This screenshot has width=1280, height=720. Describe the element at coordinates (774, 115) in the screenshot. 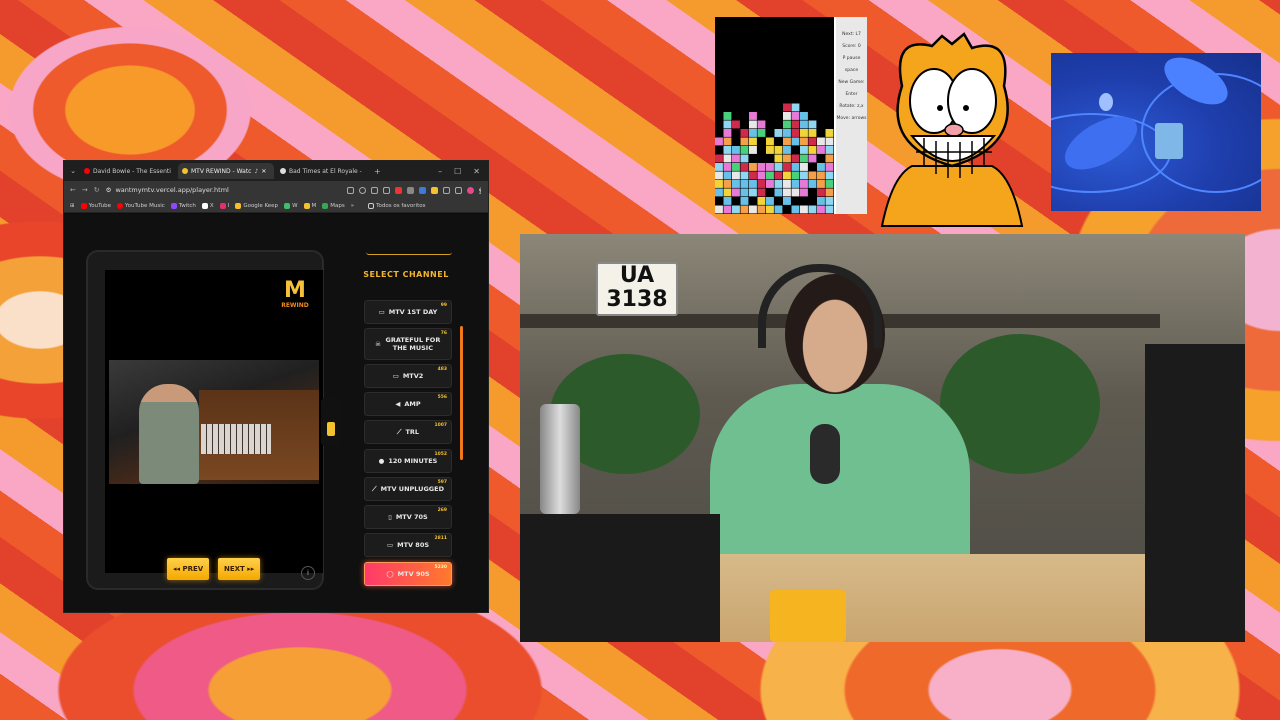

I see `tetris-well` at that location.